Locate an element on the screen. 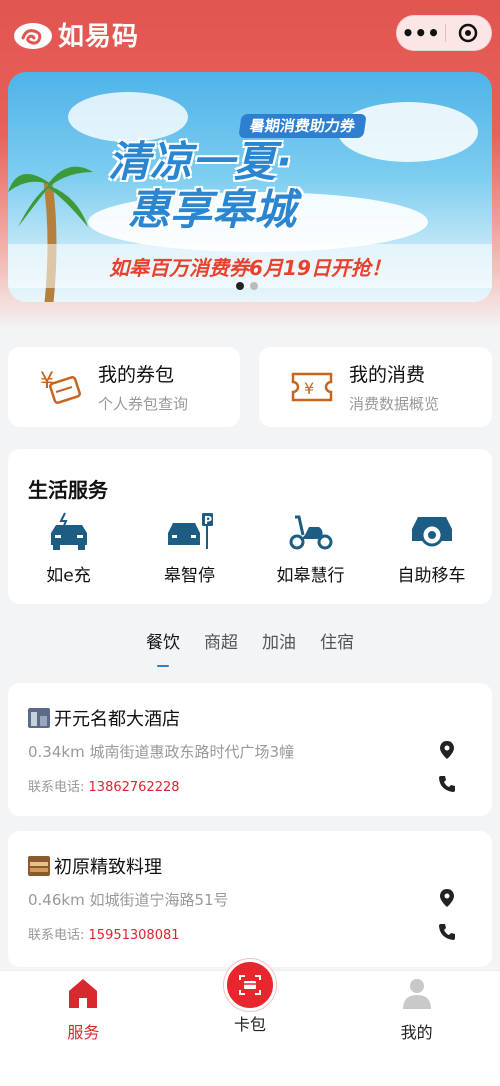  quick-action-title: 我的消费 is located at coordinates (387, 375).